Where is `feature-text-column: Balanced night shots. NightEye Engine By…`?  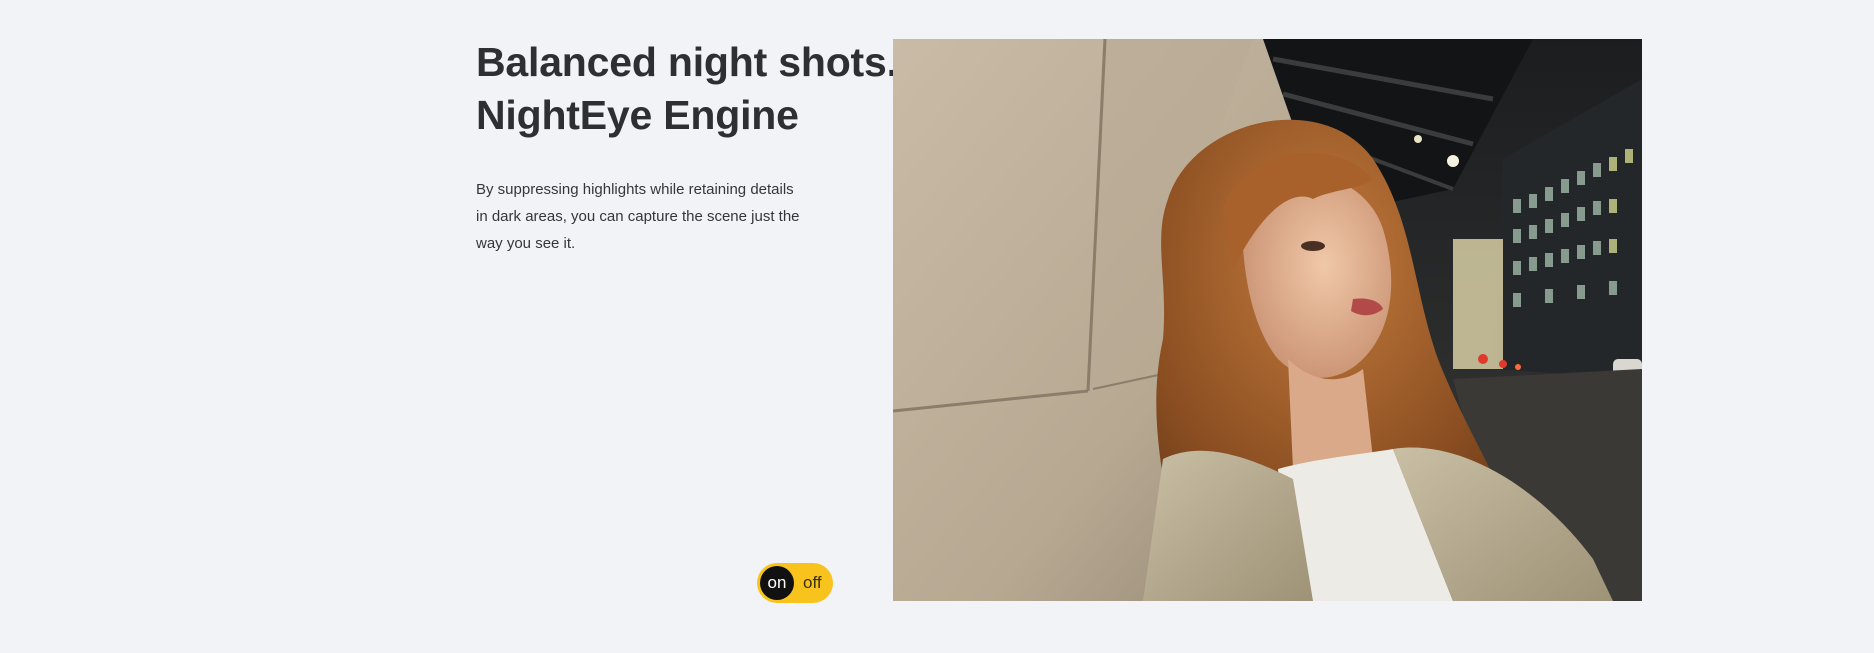
feature-text-column: Balanced night shots. NightEye Engine By… is located at coordinates (687, 146).